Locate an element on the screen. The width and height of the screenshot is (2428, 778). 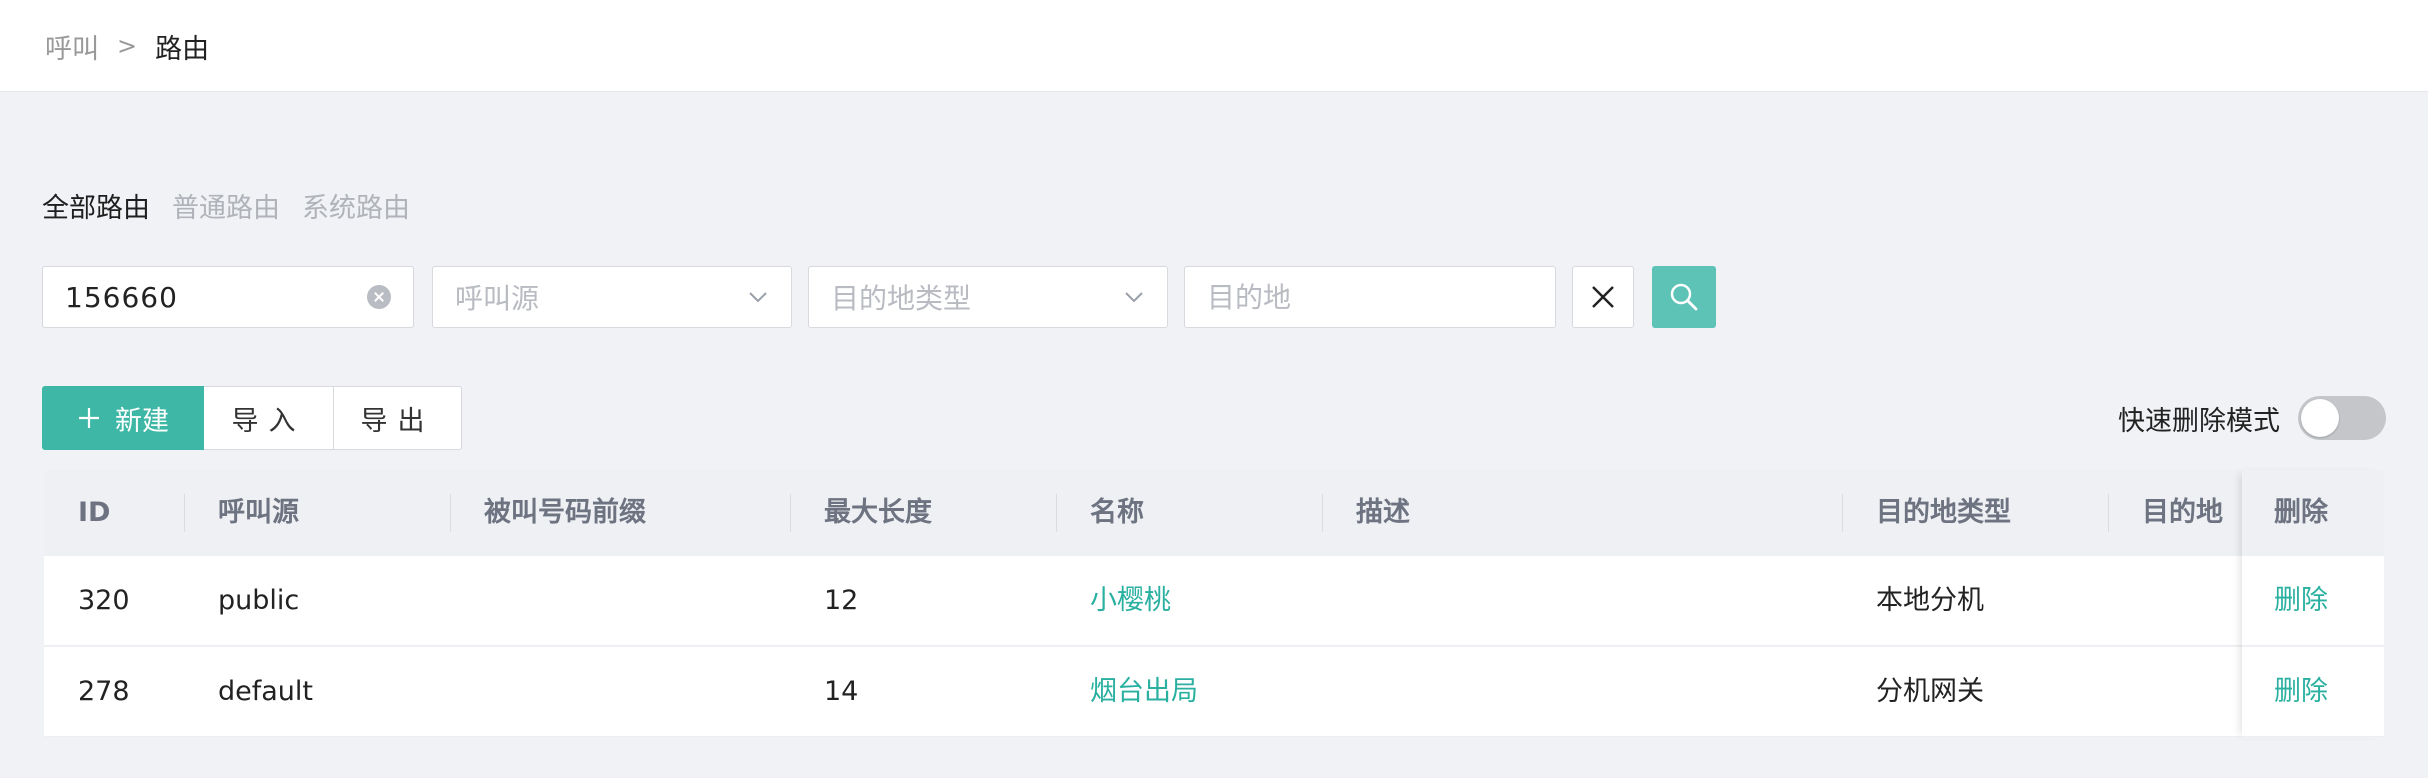
route-tabs: 全部路由 普通路由 系统路由 is located at coordinates (226, 205).